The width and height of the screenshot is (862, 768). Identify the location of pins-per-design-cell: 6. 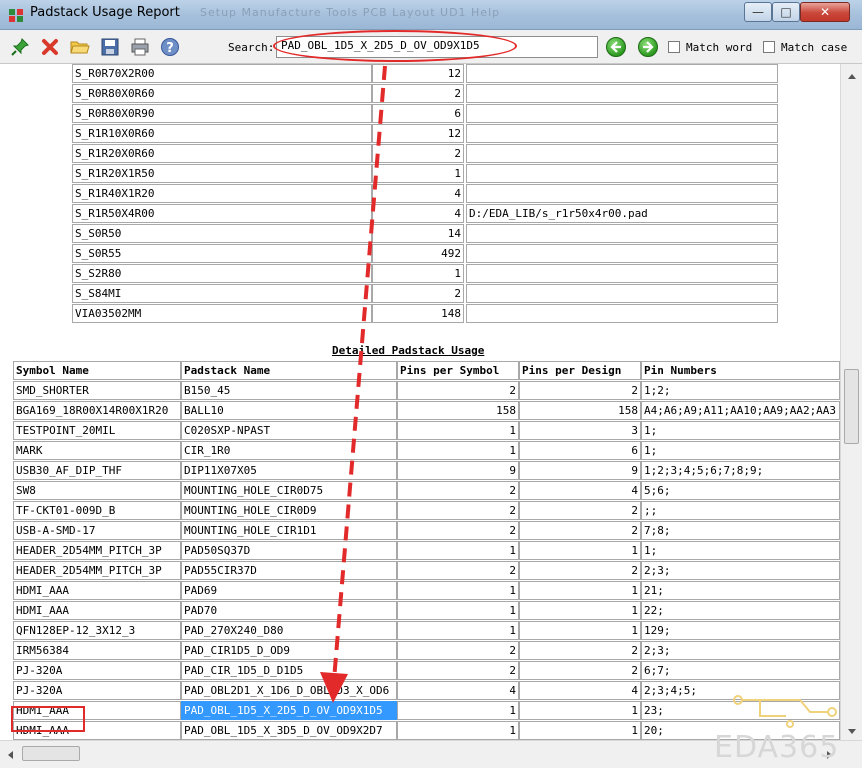
(580, 450).